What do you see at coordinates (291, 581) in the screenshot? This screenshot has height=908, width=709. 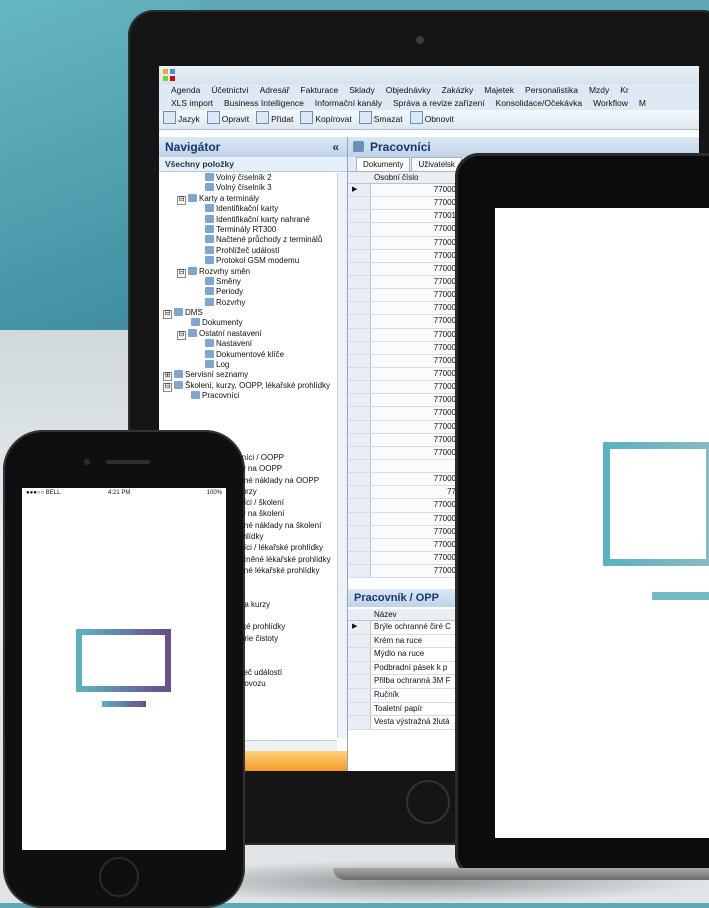 I see `tree-item-partial` at bounding box center [291, 581].